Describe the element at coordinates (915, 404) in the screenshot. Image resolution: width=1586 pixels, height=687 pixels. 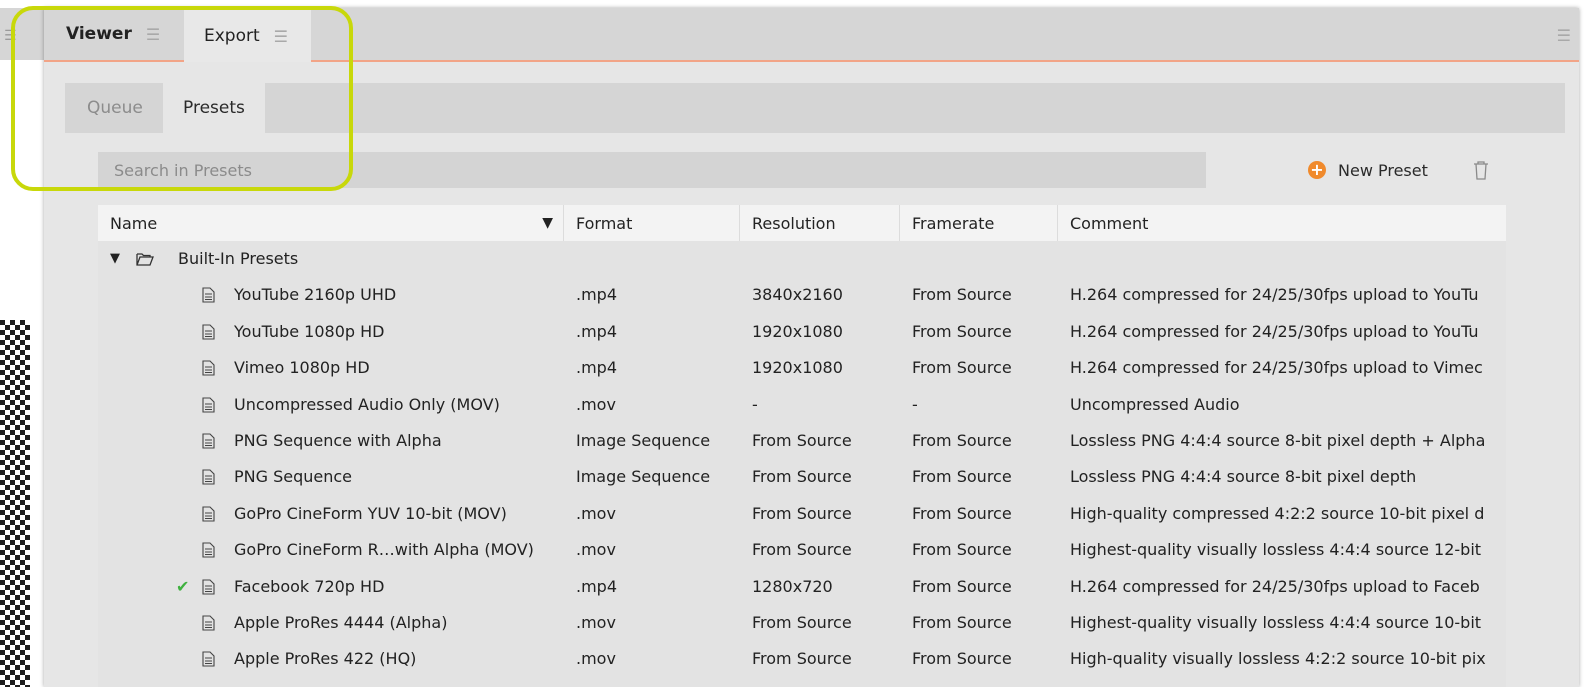
I see `cell-framerate: -` at that location.